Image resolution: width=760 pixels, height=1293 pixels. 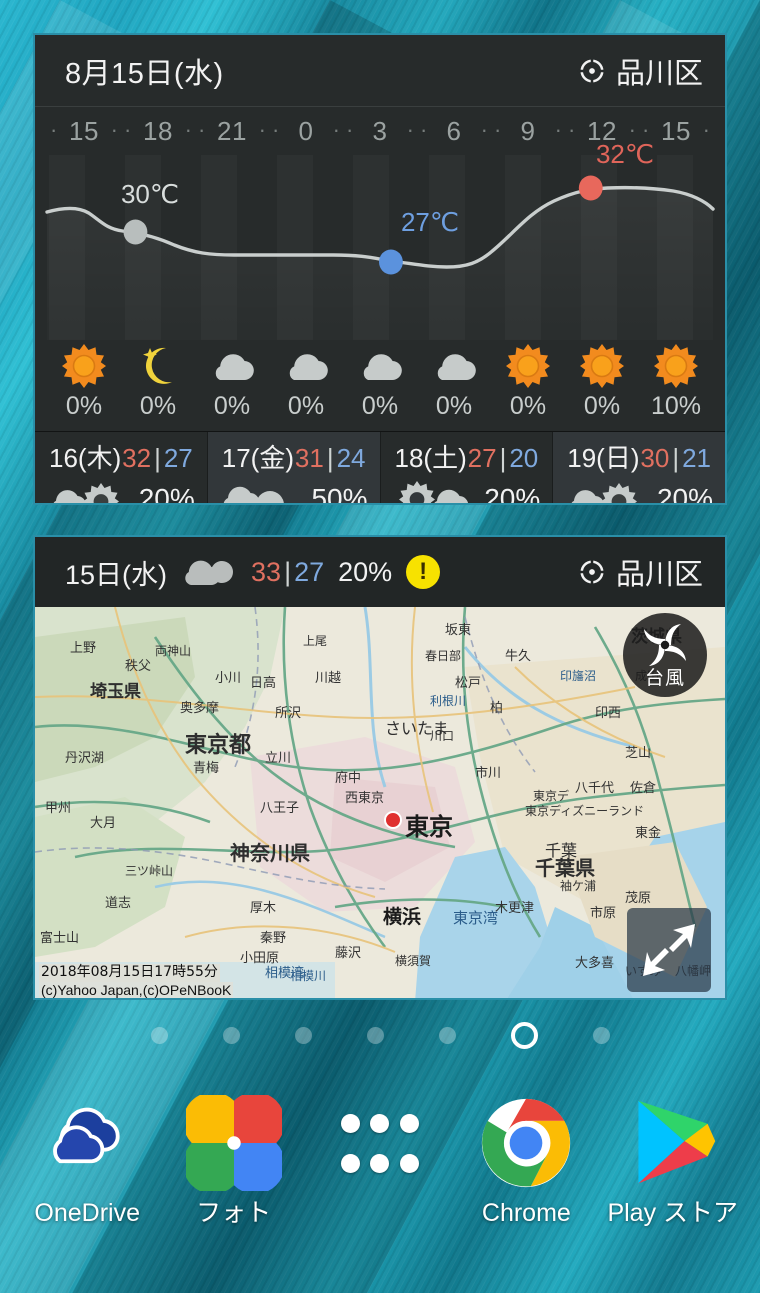 What do you see at coordinates (116, 574) in the screenshot?
I see `map-date: 15日(水)` at bounding box center [116, 574].